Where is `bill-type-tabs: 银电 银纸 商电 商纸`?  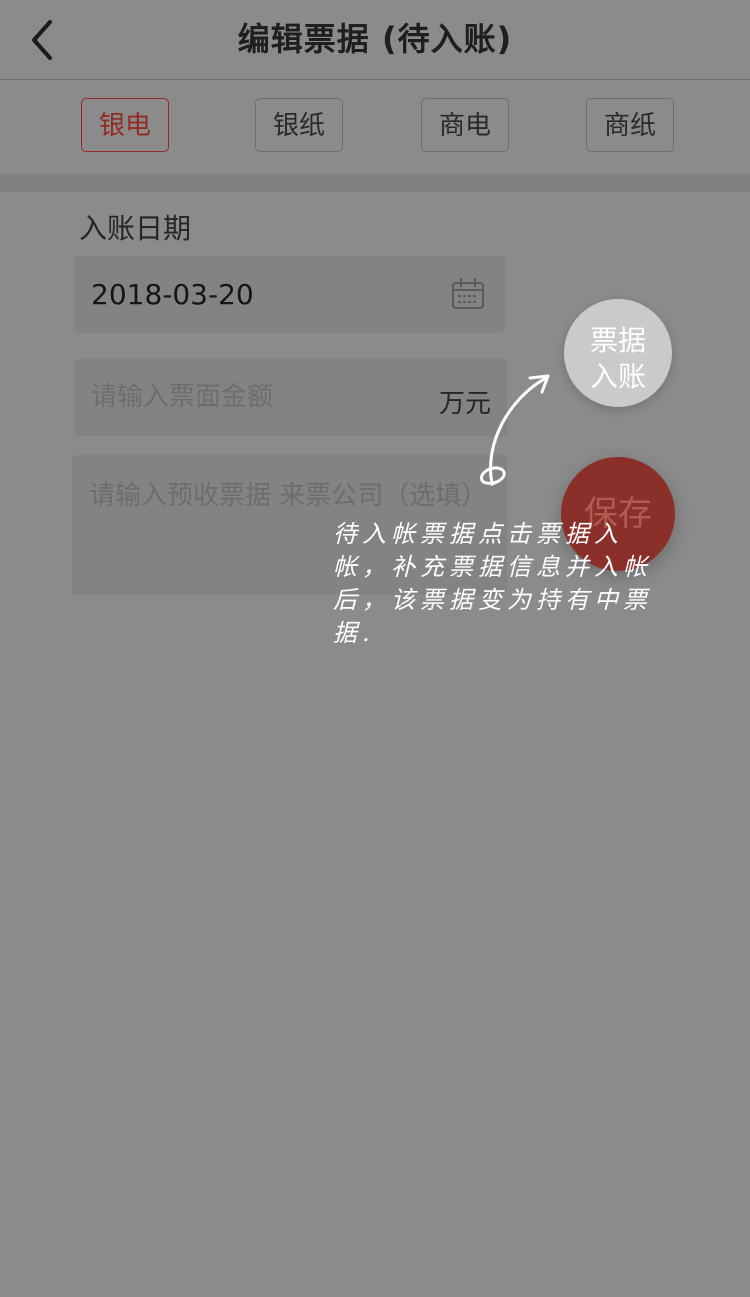 bill-type-tabs: 银电 银纸 商电 商纸 is located at coordinates (375, 127).